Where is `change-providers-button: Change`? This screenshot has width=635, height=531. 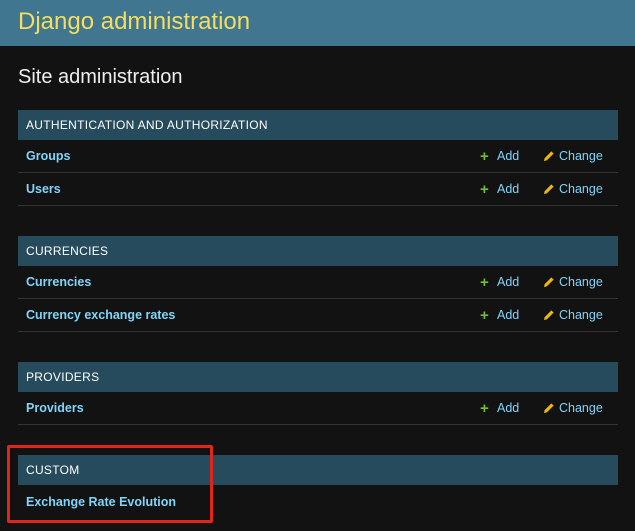 change-providers-button: Change is located at coordinates (573, 408).